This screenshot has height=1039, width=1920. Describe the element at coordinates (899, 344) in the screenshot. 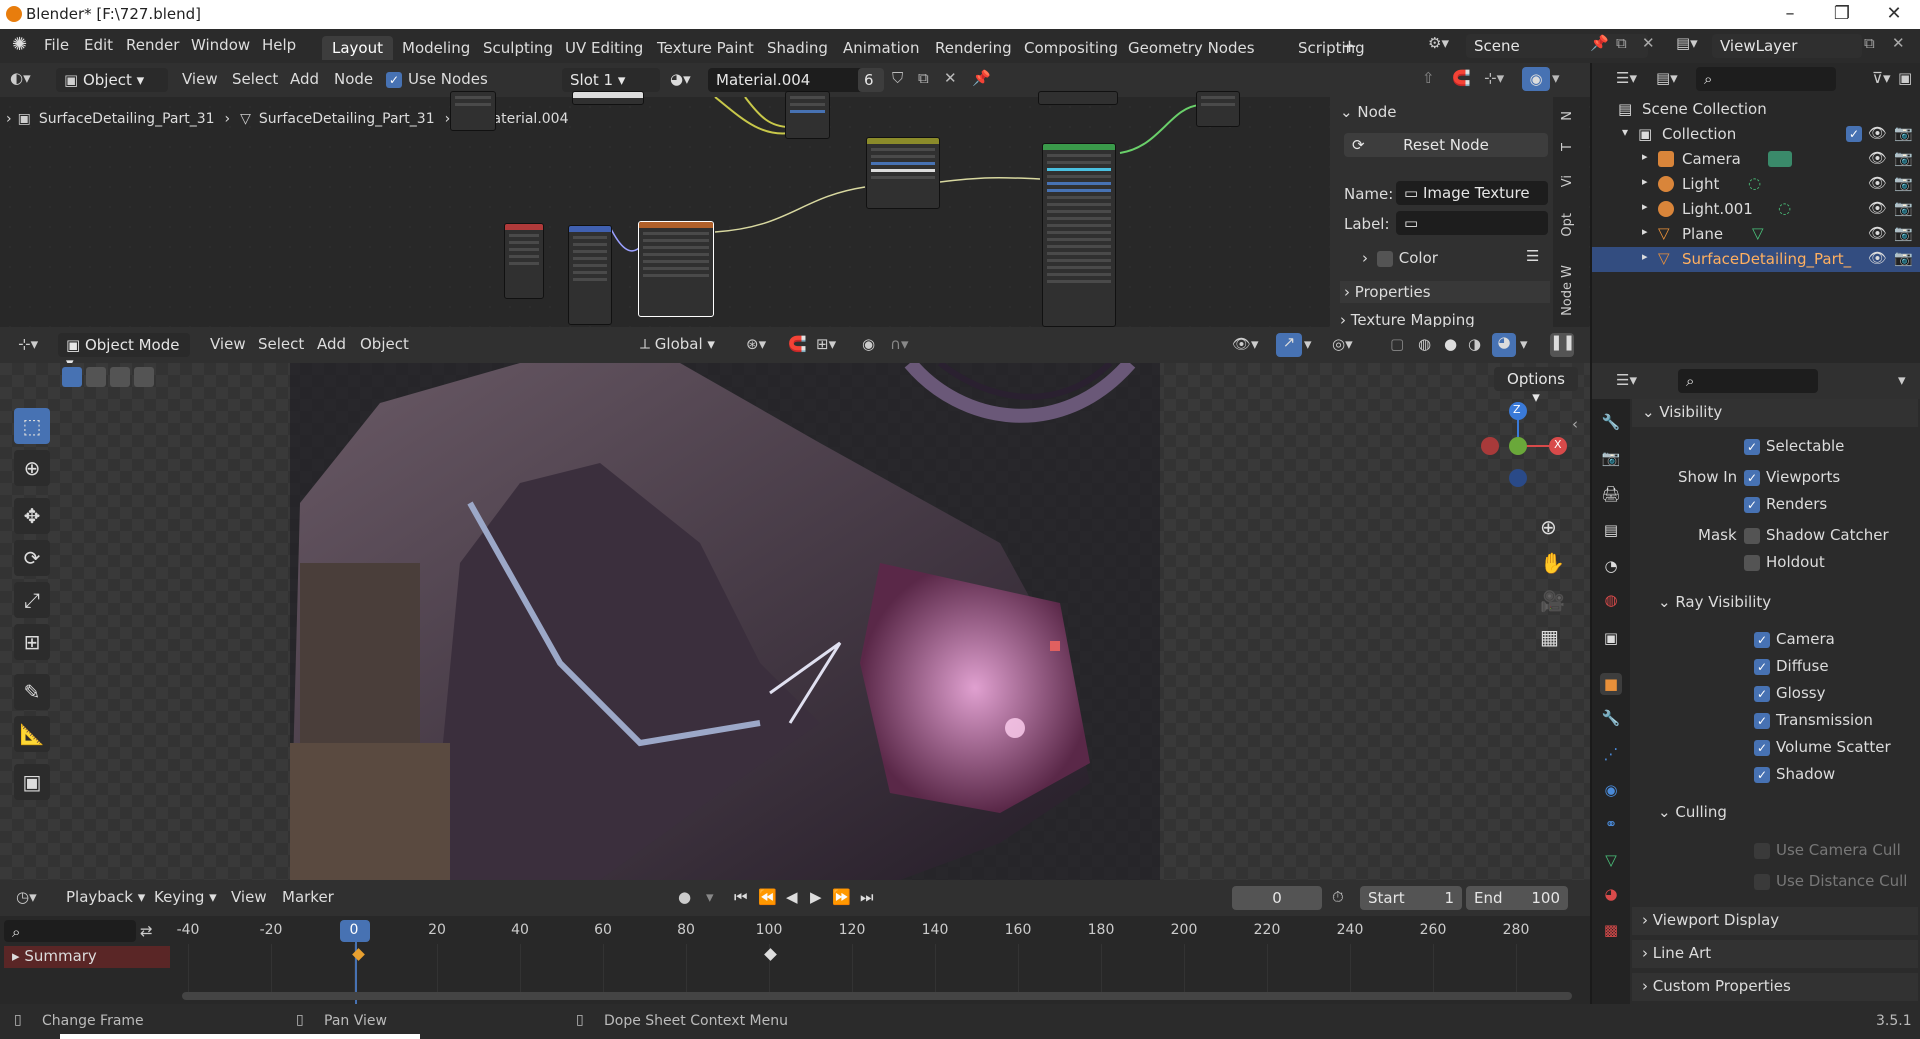

I see `falloff-icon: ∩▾` at that location.